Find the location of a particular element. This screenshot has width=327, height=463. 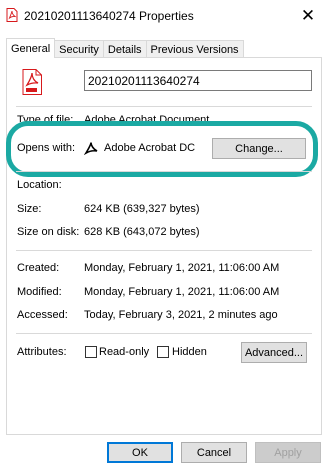

modified-label: Modified: is located at coordinates (39, 292).